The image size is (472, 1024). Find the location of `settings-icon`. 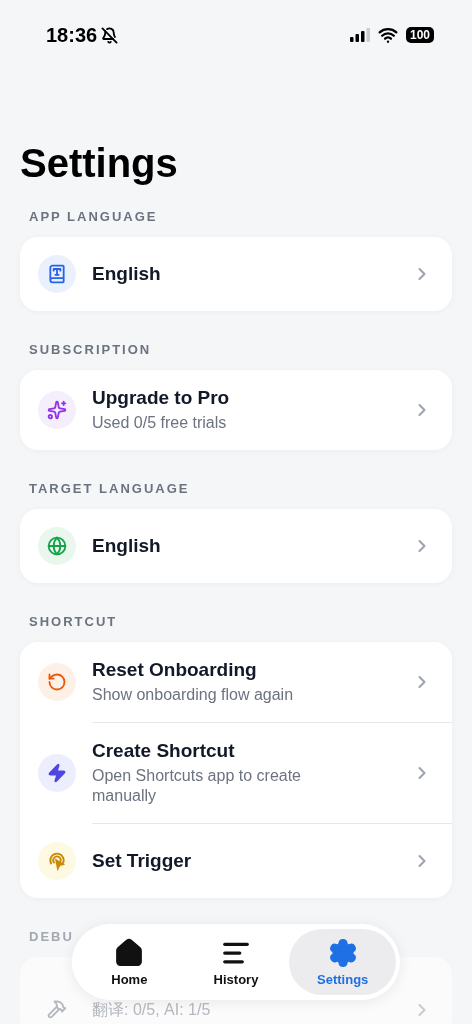

settings-icon is located at coordinates (342, 952).